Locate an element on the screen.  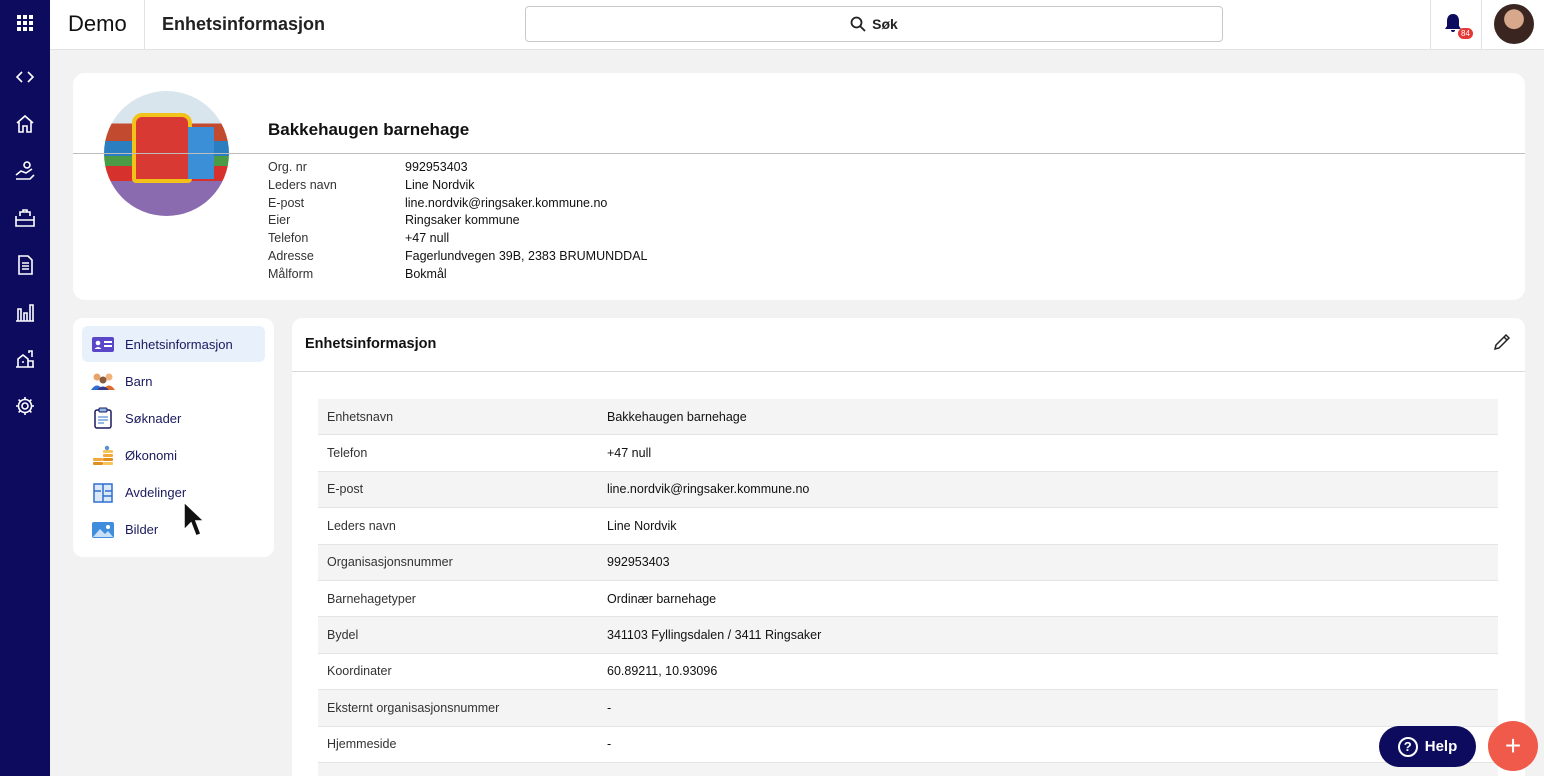
row-label: Koordinater is located at coordinates (359, 671).